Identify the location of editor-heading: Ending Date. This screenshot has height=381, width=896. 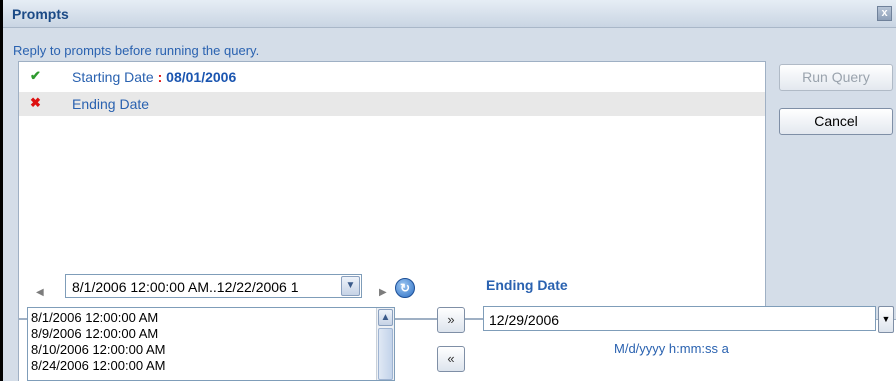
(527, 285).